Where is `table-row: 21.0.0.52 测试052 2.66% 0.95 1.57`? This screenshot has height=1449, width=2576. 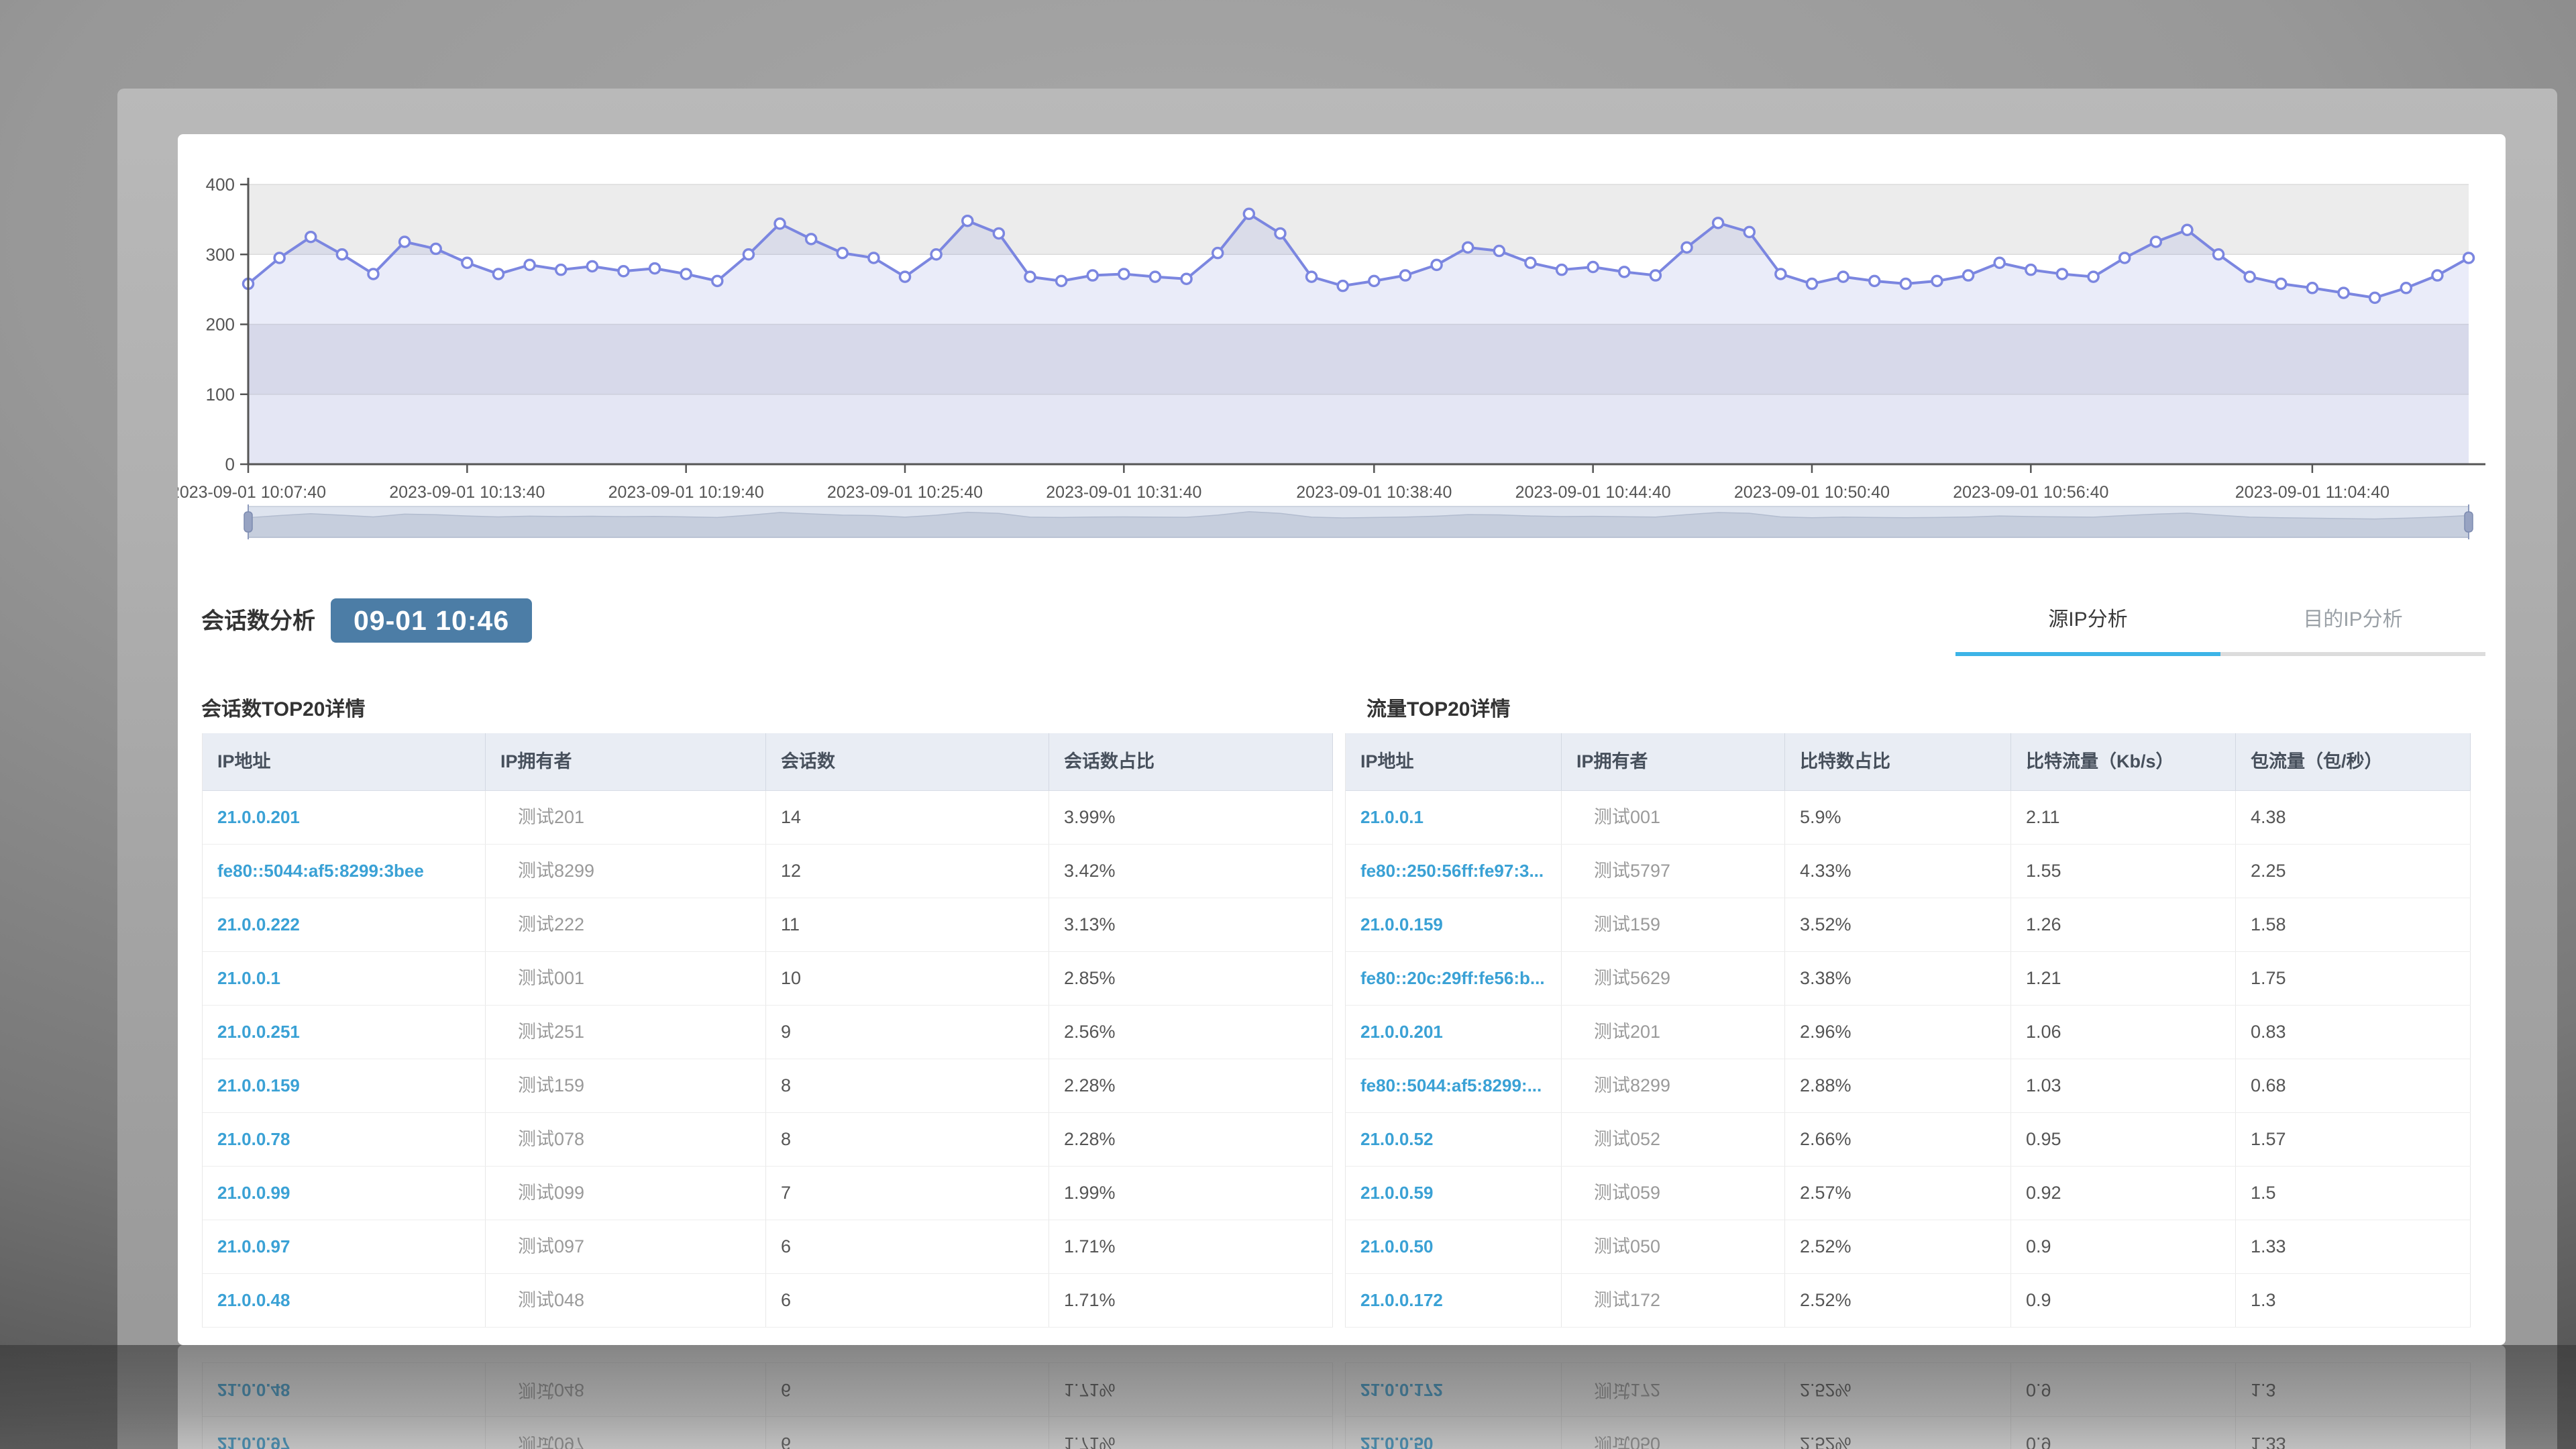 table-row: 21.0.0.52 测试052 2.66% 0.95 1.57 is located at coordinates (1908, 1140).